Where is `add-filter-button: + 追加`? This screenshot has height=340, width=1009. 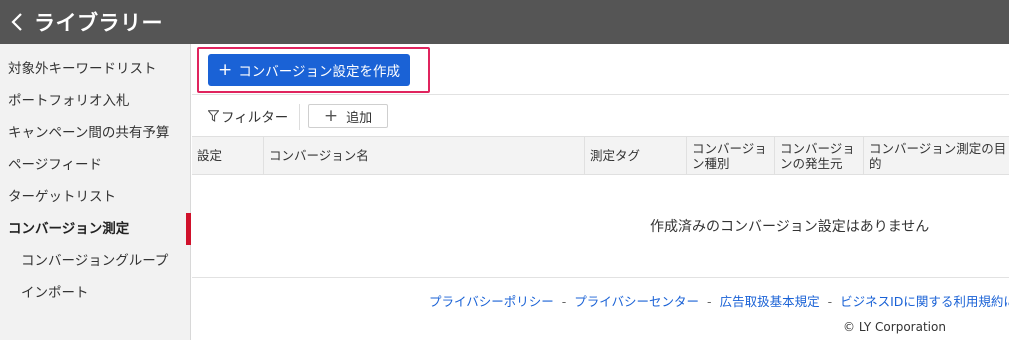 add-filter-button: + 追加 is located at coordinates (348, 116).